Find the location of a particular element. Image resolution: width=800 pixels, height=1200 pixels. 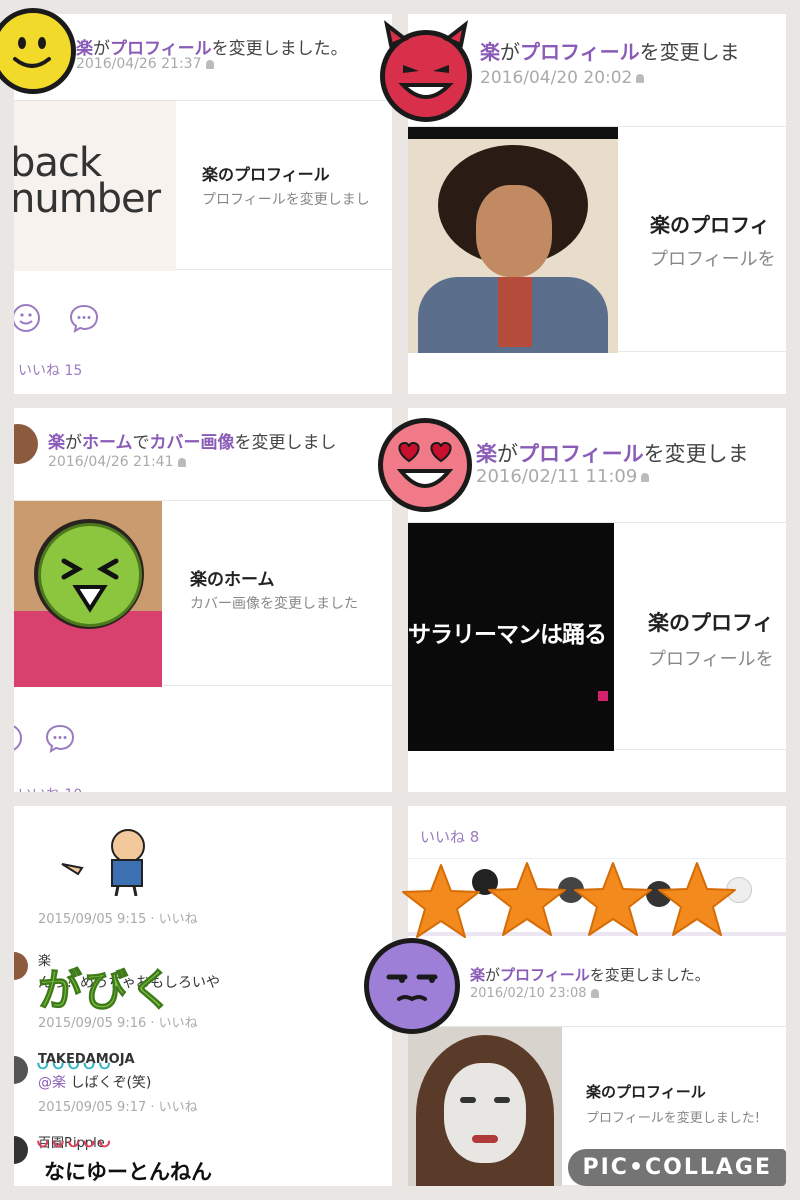

card-title: 楽のプロフィール is located at coordinates (266, 174).